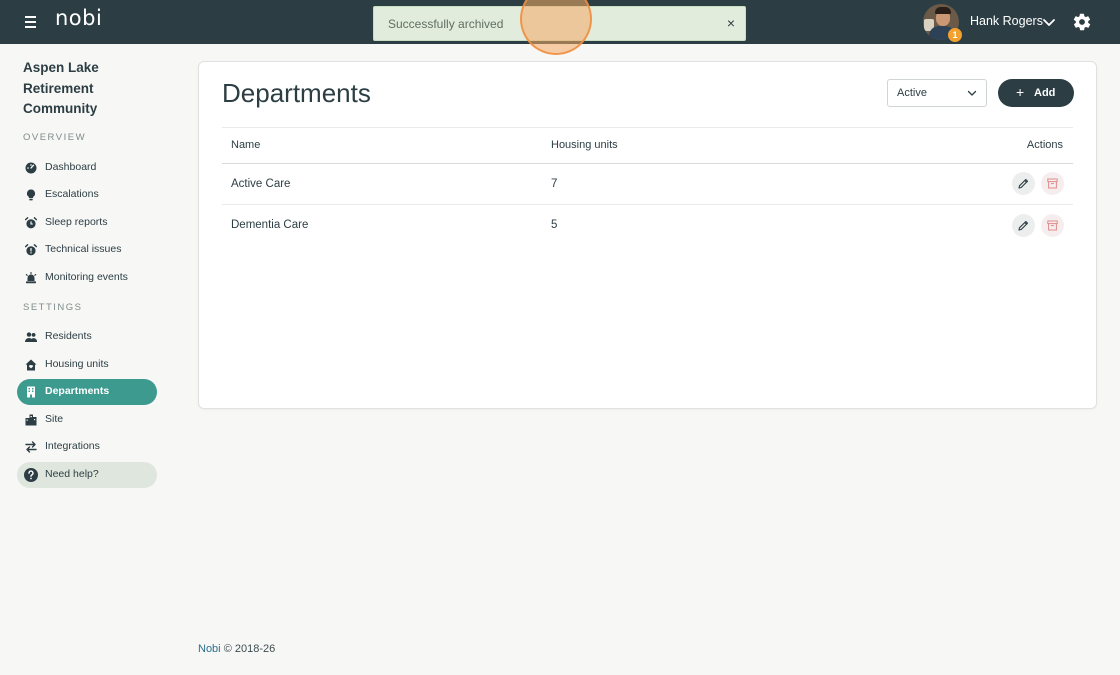 The width and height of the screenshot is (1120, 675). I want to click on sidebar-item-dashboard: Dashboard, so click(87, 168).